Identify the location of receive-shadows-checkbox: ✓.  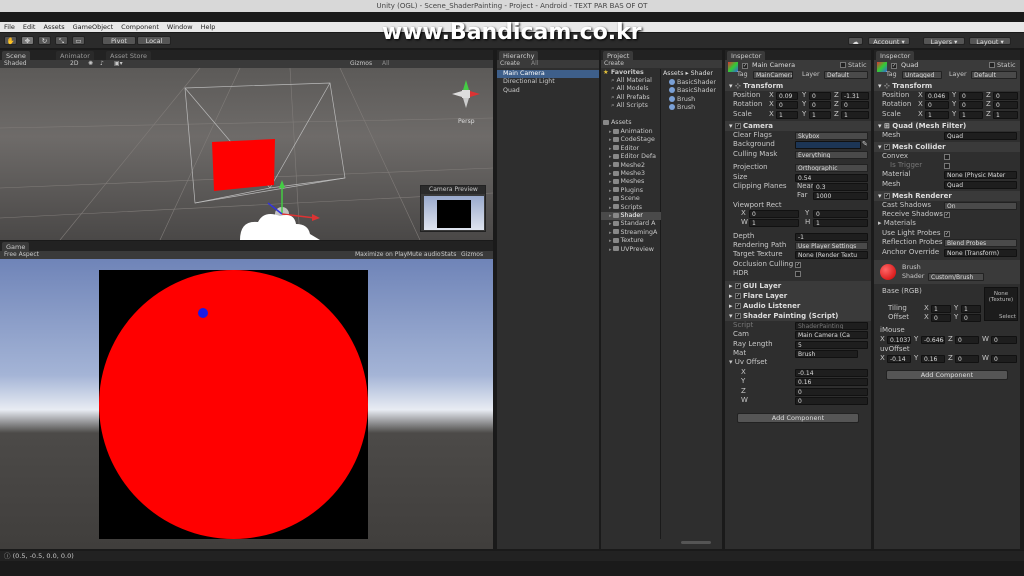
(947, 215).